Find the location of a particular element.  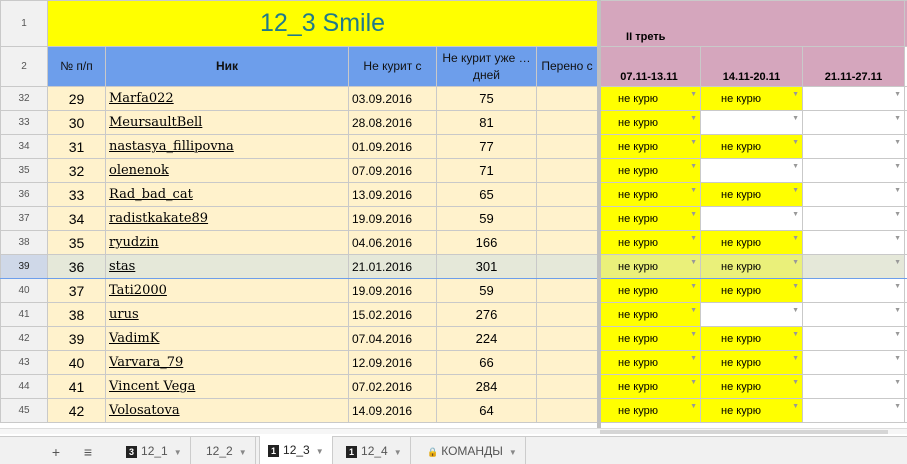

cell-nick: Tati2000 is located at coordinates (227, 290).